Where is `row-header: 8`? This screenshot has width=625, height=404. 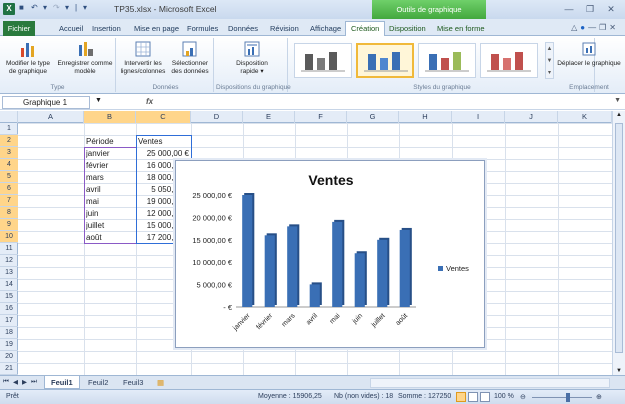 row-header: 8 is located at coordinates (9, 213).